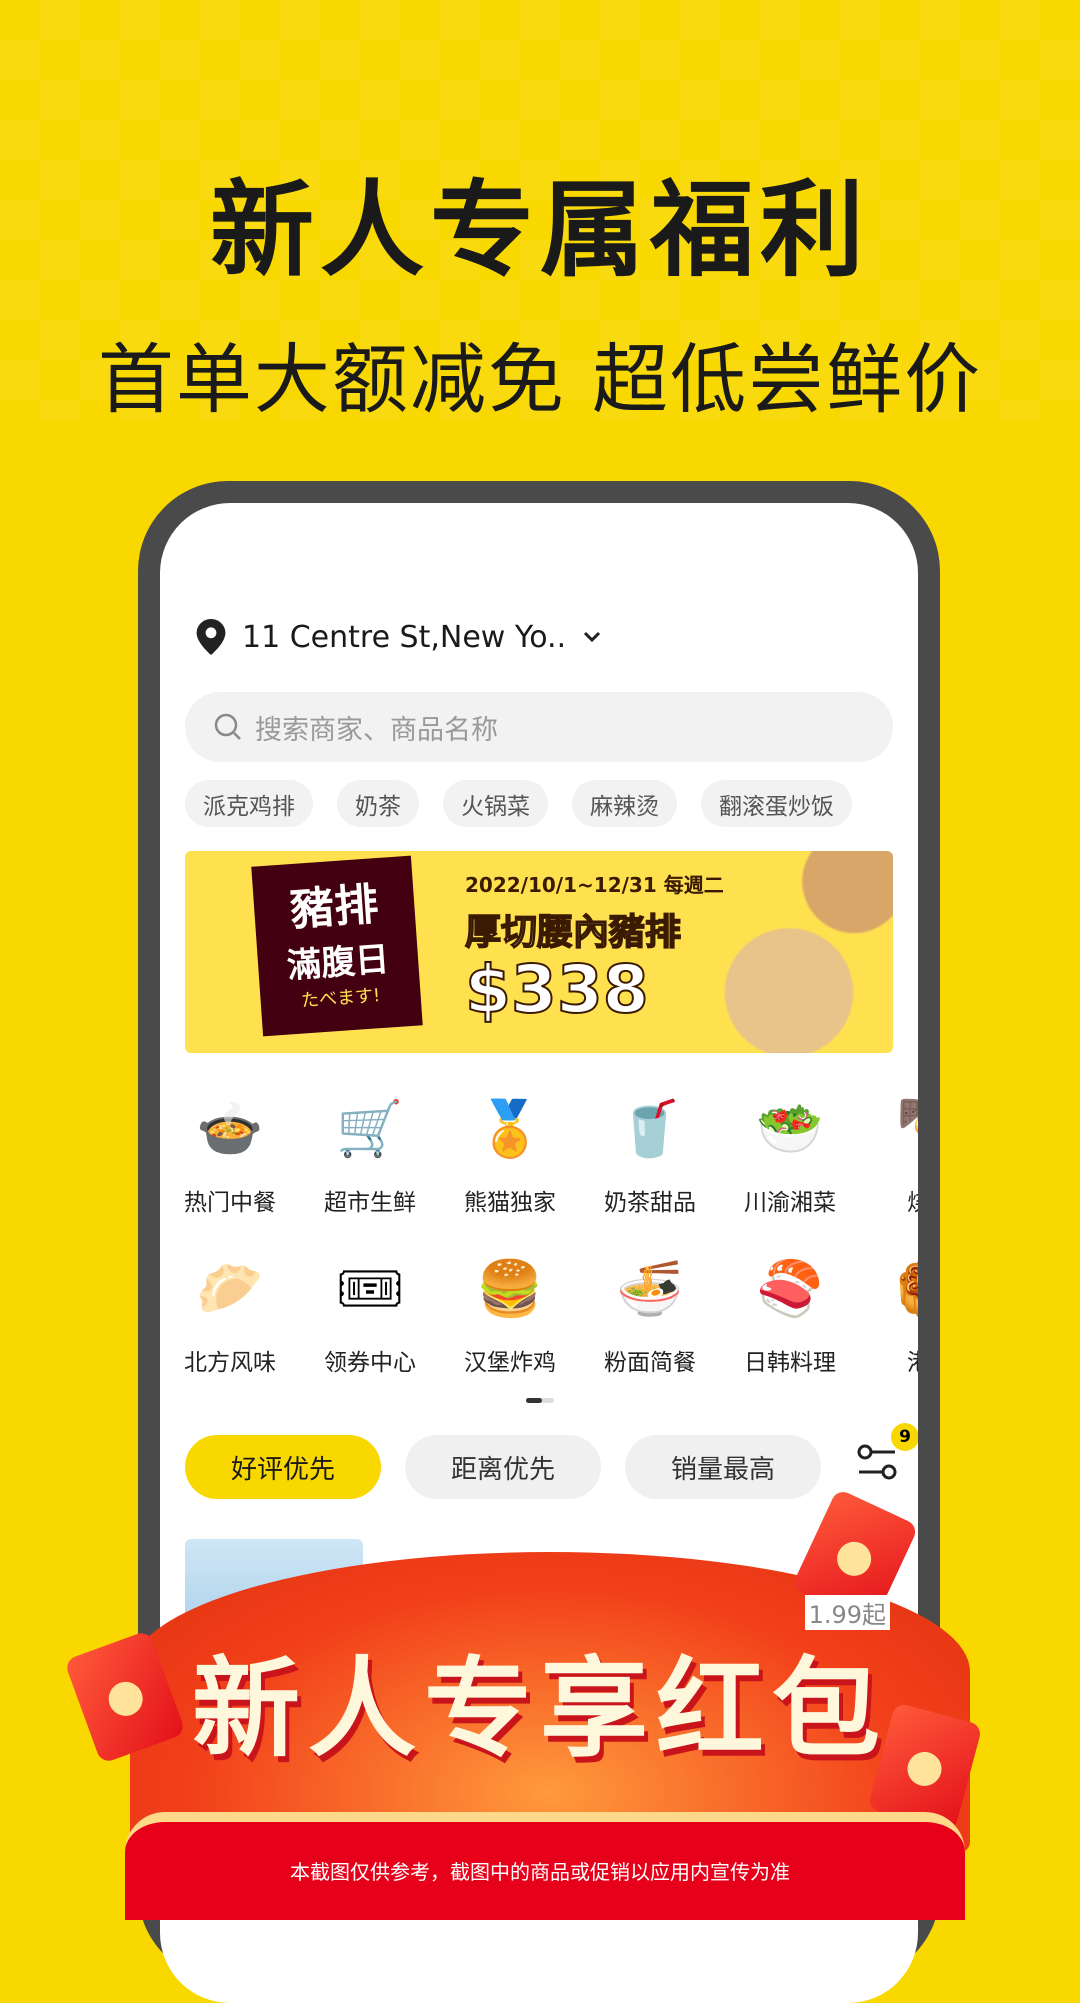  What do you see at coordinates (539, 727) in the screenshot?
I see `search-input: 搜索商家、商品名称` at bounding box center [539, 727].